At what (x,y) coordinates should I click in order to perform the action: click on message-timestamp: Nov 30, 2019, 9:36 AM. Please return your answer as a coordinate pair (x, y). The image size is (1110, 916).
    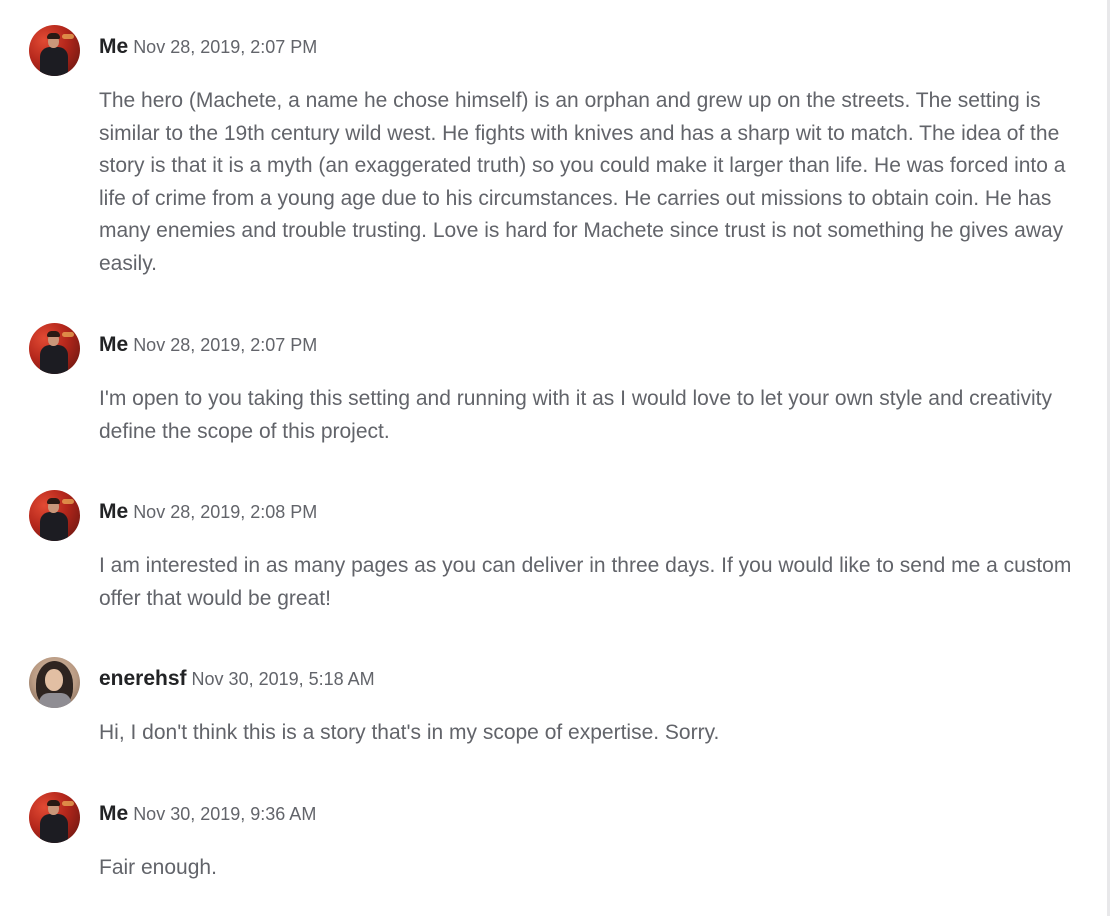
    Looking at the image, I should click on (225, 814).